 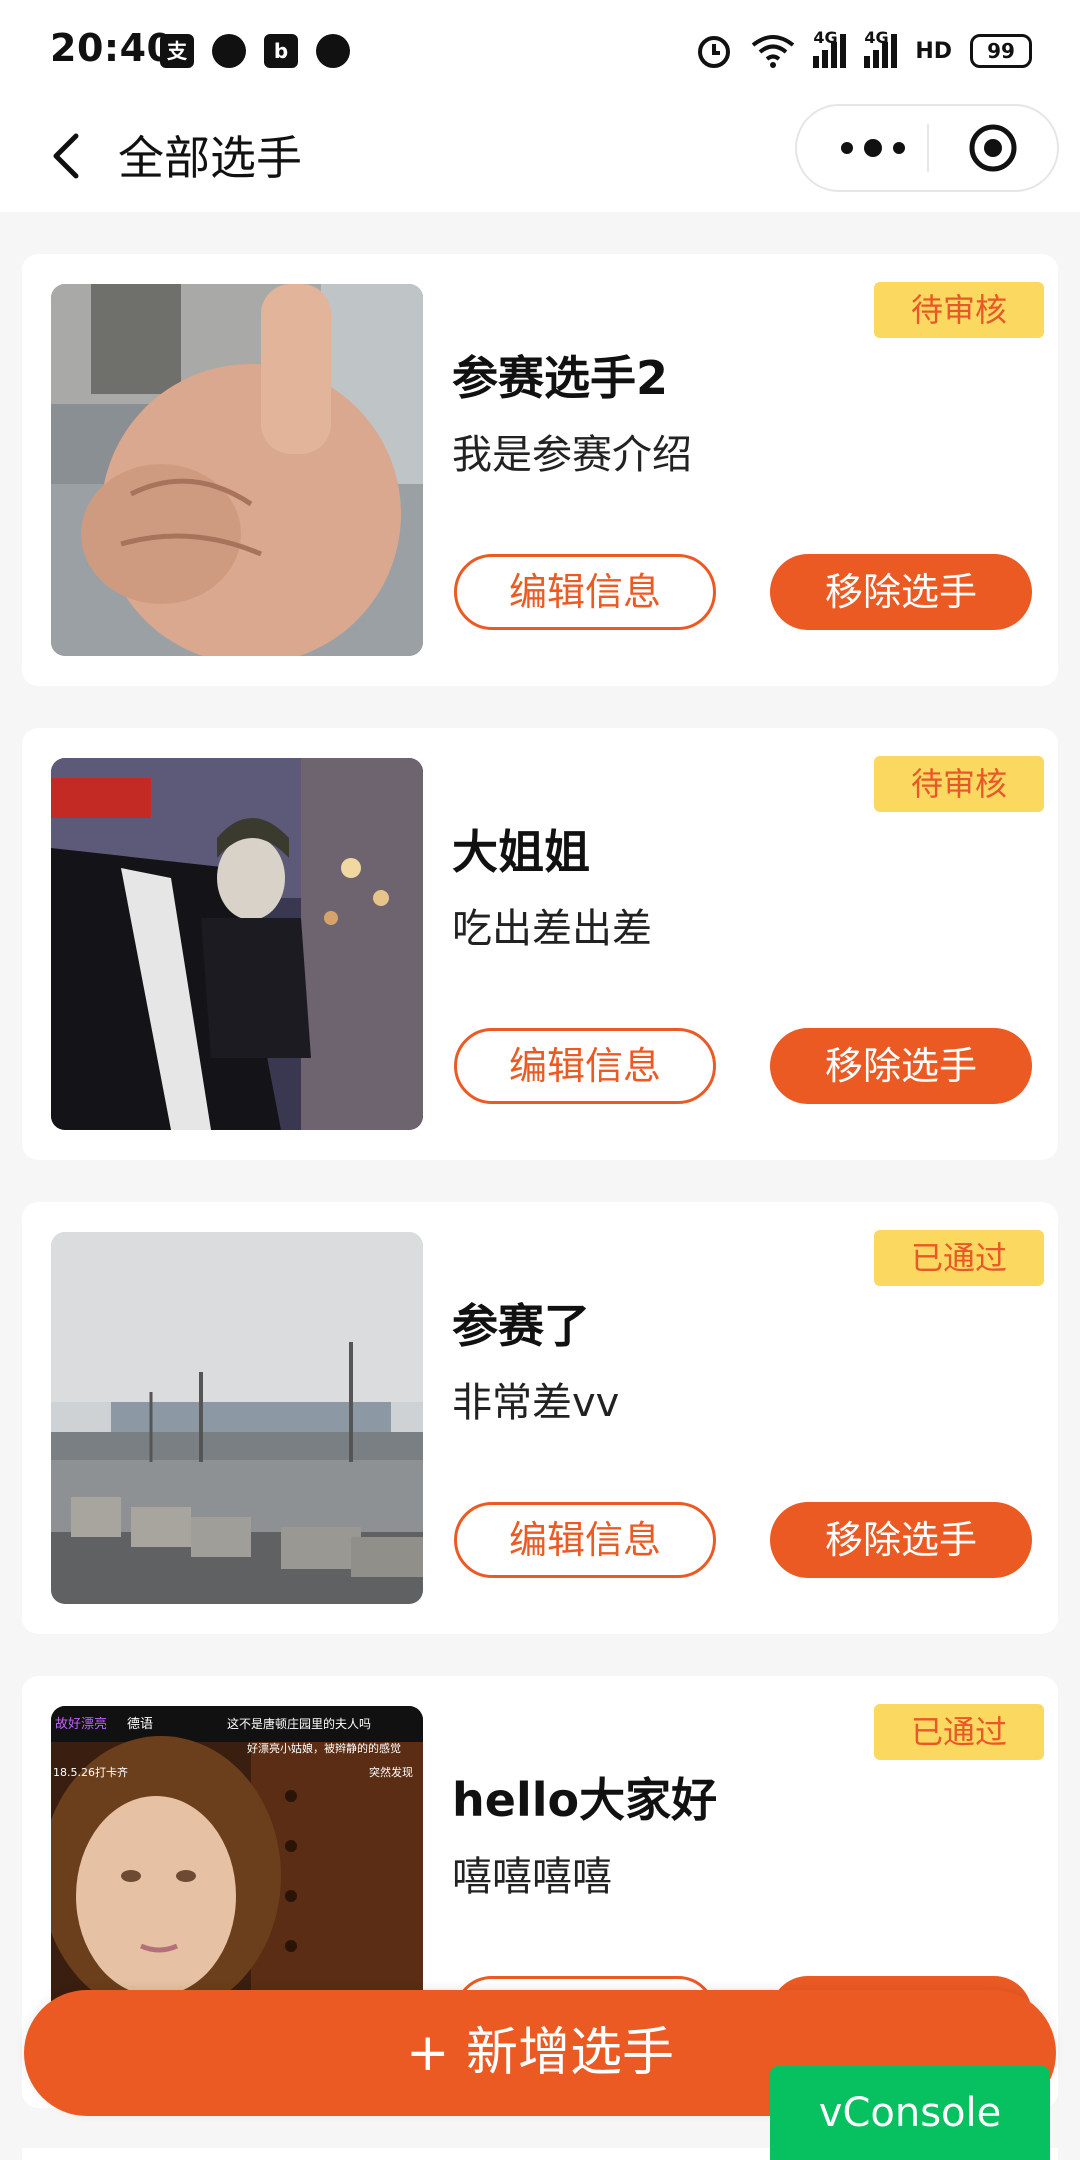 I want to click on player-intro: 非常差vv, so click(x=536, y=1403).